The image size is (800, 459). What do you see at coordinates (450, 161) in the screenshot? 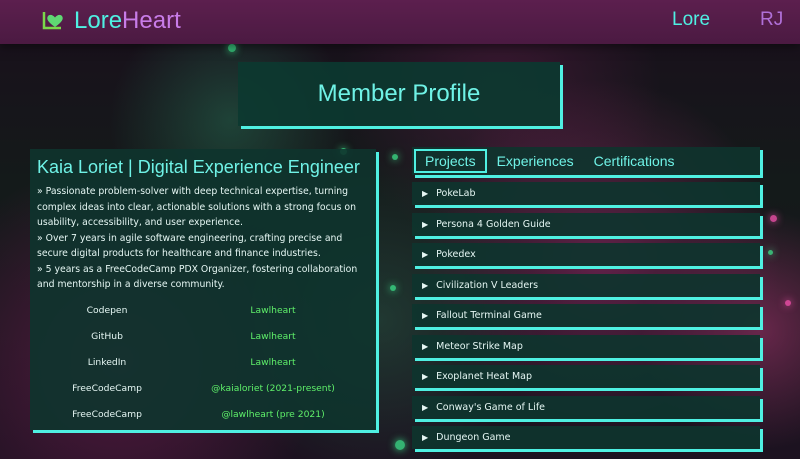
I see `tab-projects: Projects` at bounding box center [450, 161].